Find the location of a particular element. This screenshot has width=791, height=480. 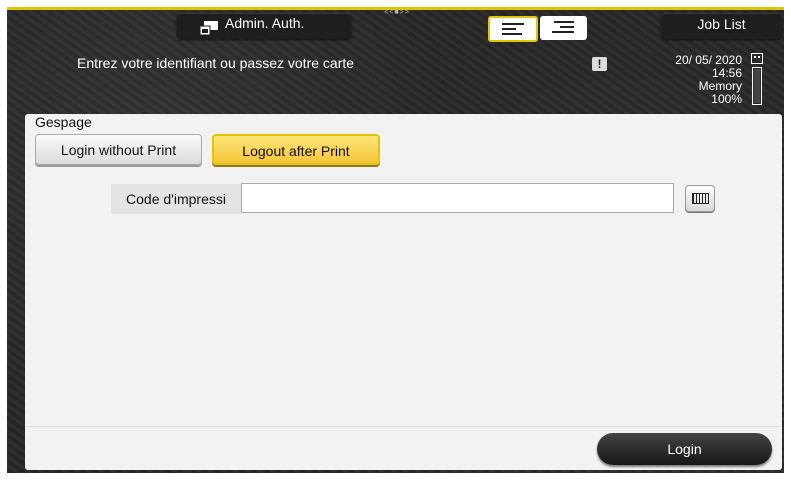

list-view-icon is located at coordinates (513, 30).